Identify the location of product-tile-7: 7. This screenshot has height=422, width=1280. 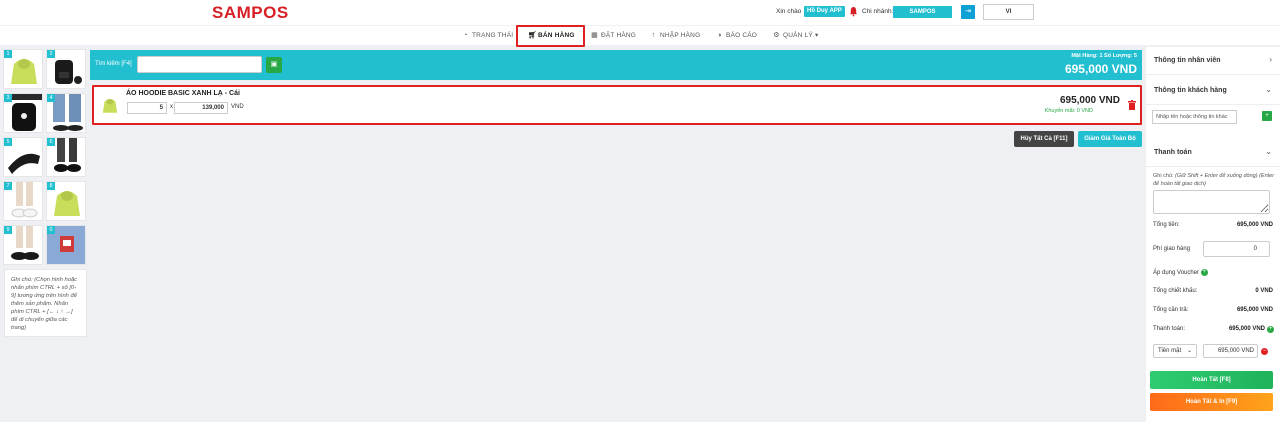
(23, 201).